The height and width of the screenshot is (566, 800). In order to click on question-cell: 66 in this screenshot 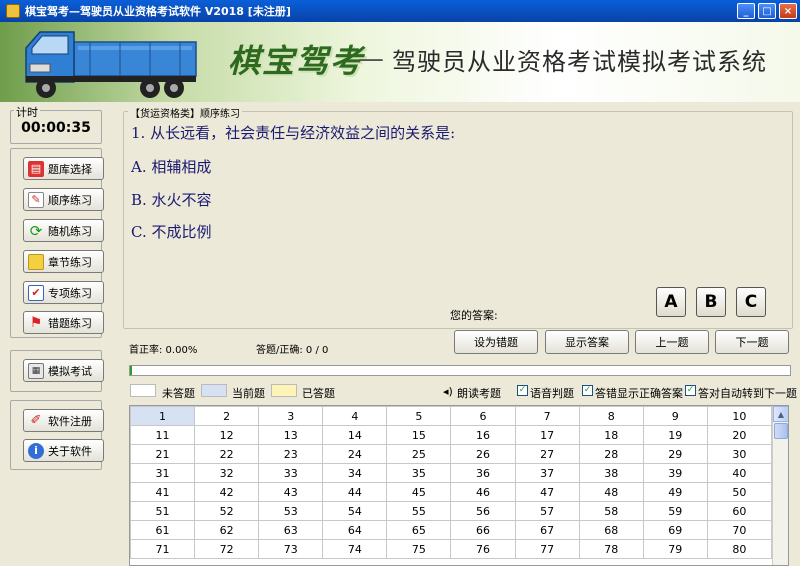, I will do `click(483, 530)`.